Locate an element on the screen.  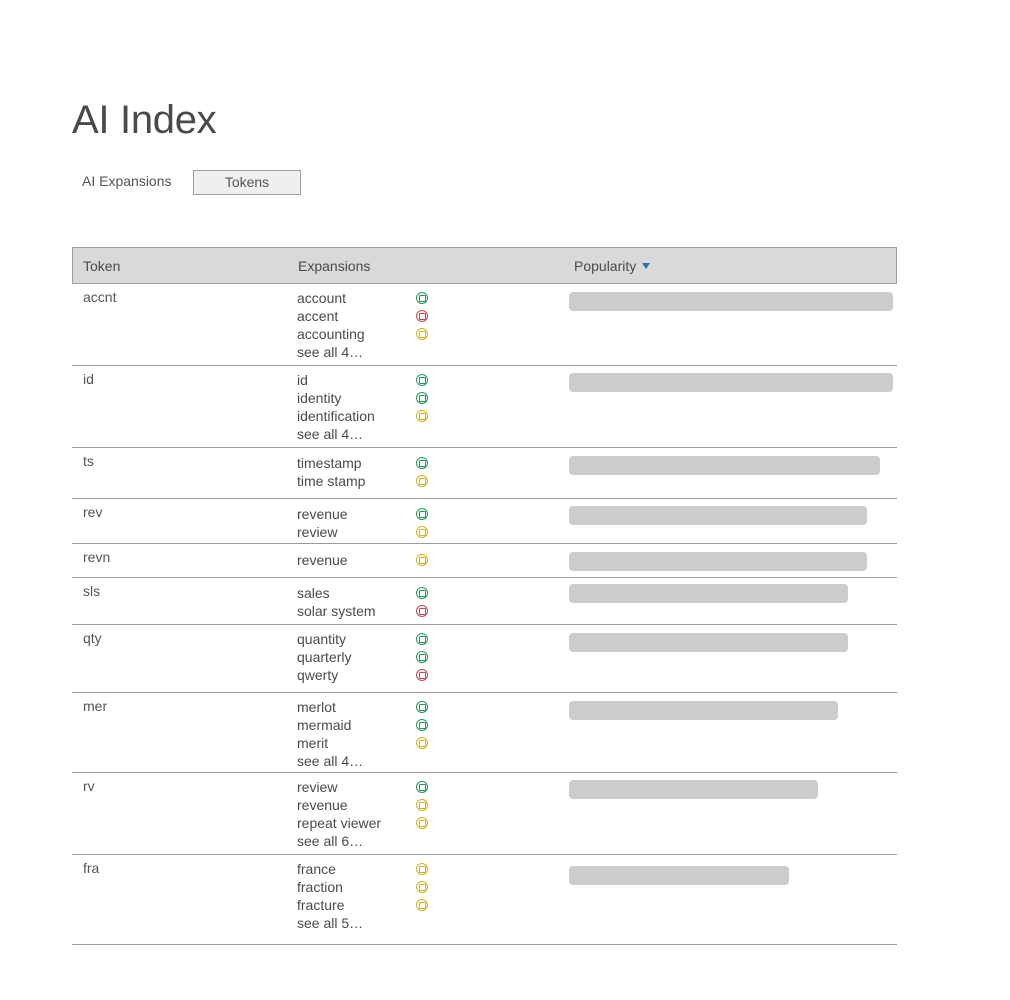
expansion-label: solar system is located at coordinates (336, 611).